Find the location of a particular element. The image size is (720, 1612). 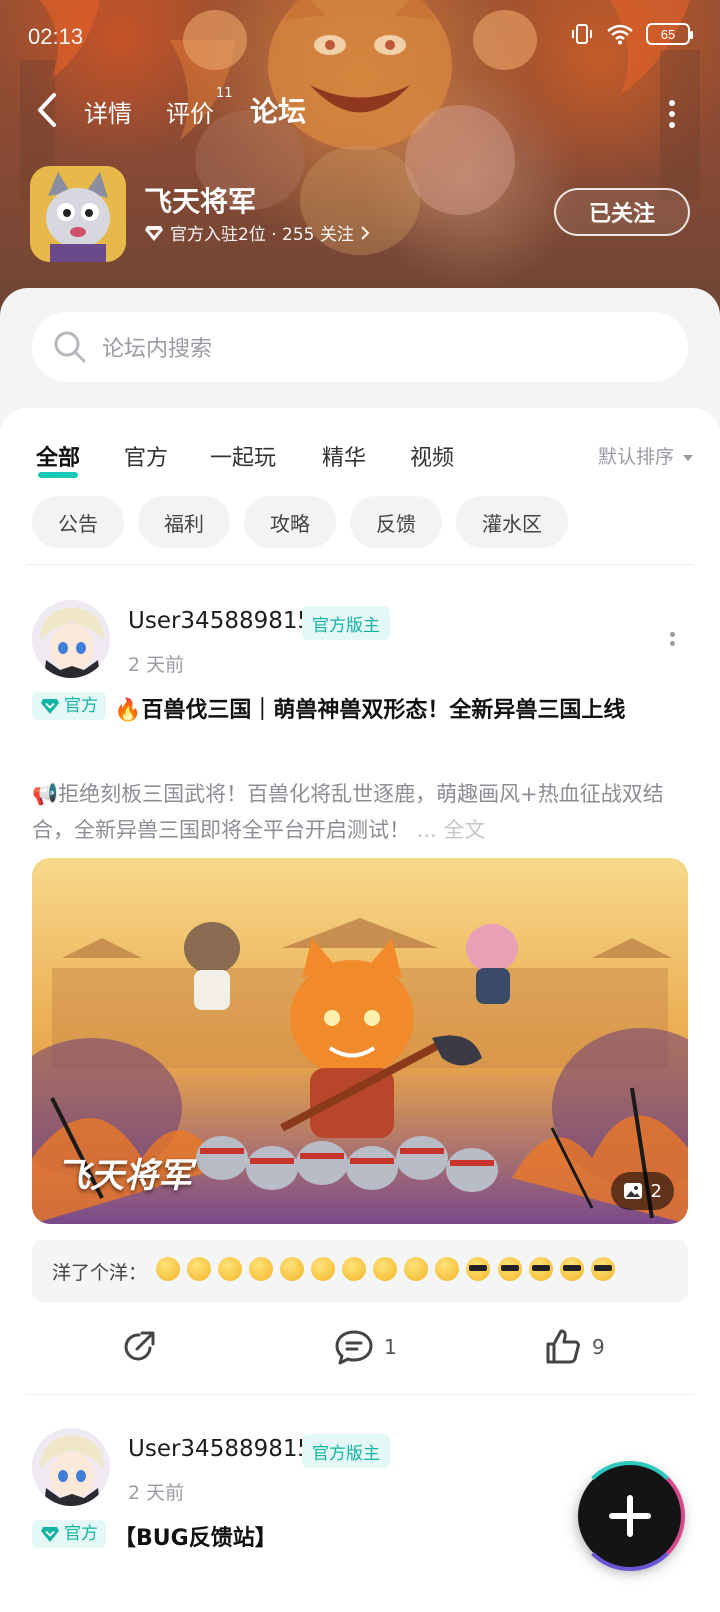

more-options-icon is located at coordinates (672, 114).